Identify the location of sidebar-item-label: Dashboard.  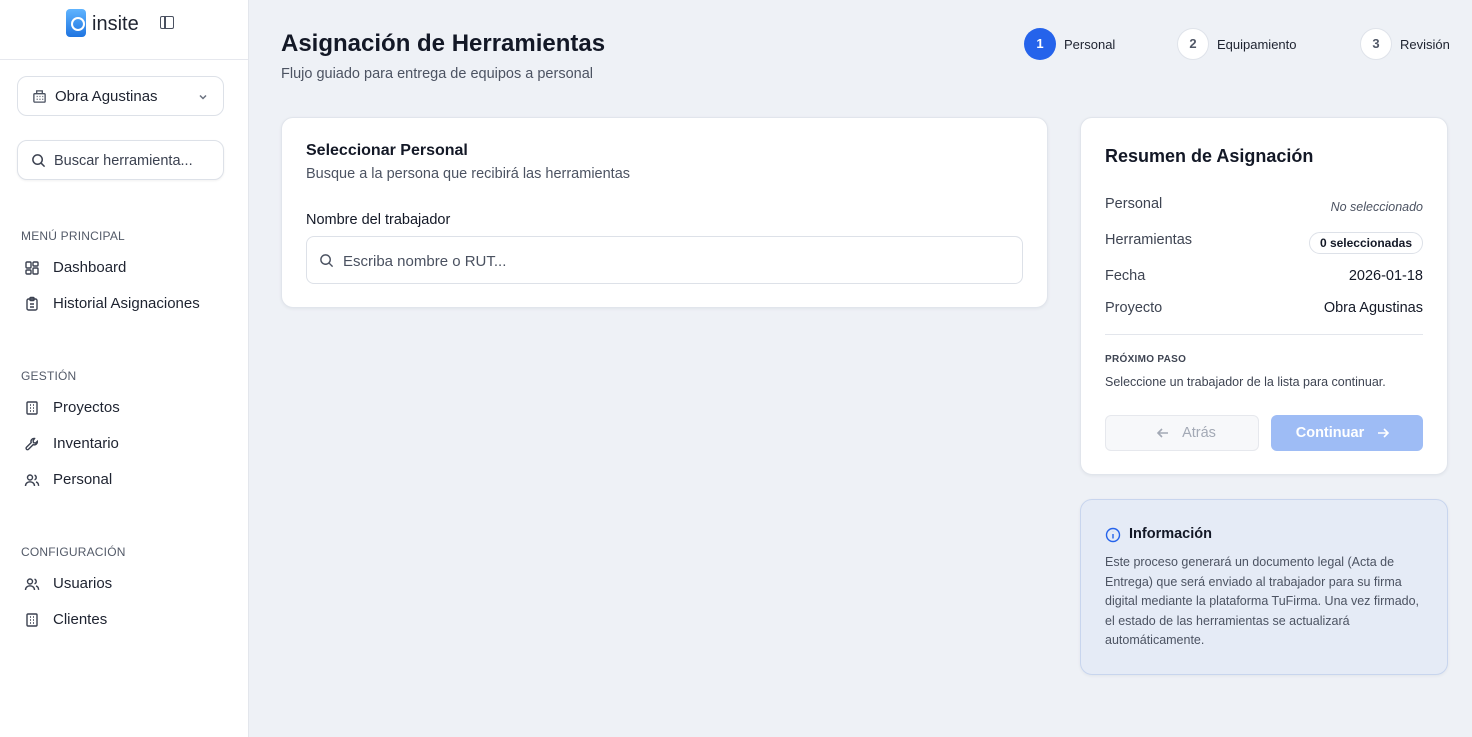
(90, 267).